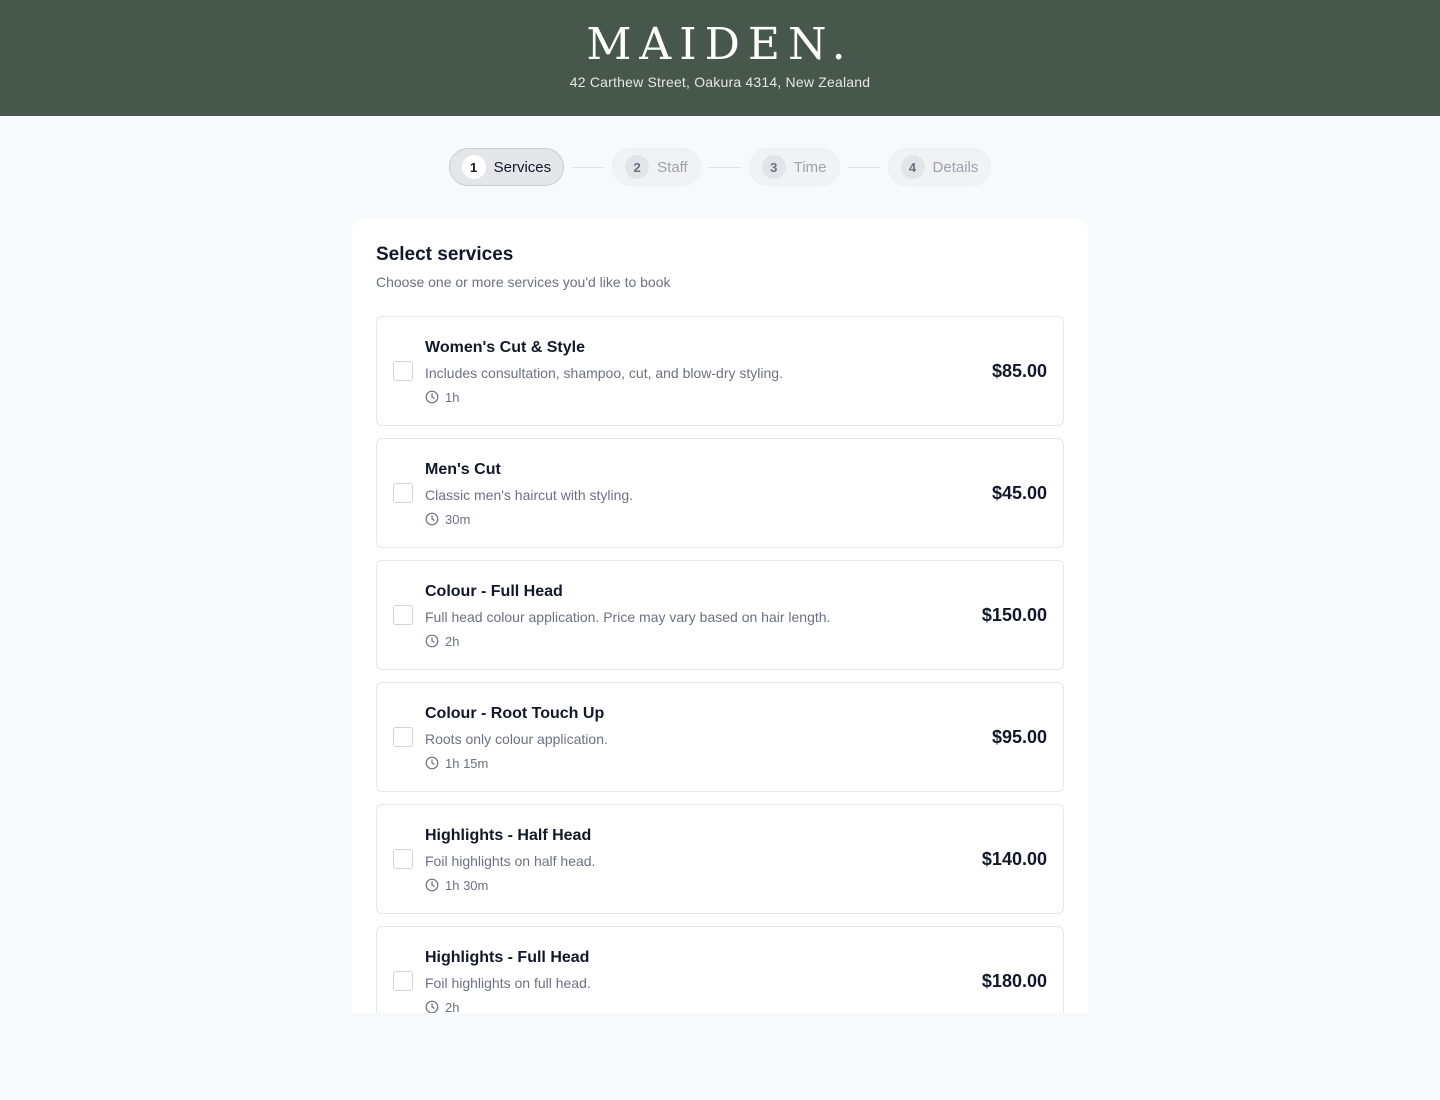  What do you see at coordinates (510, 860) in the screenshot?
I see `service-description: Foil highlights on half head.` at bounding box center [510, 860].